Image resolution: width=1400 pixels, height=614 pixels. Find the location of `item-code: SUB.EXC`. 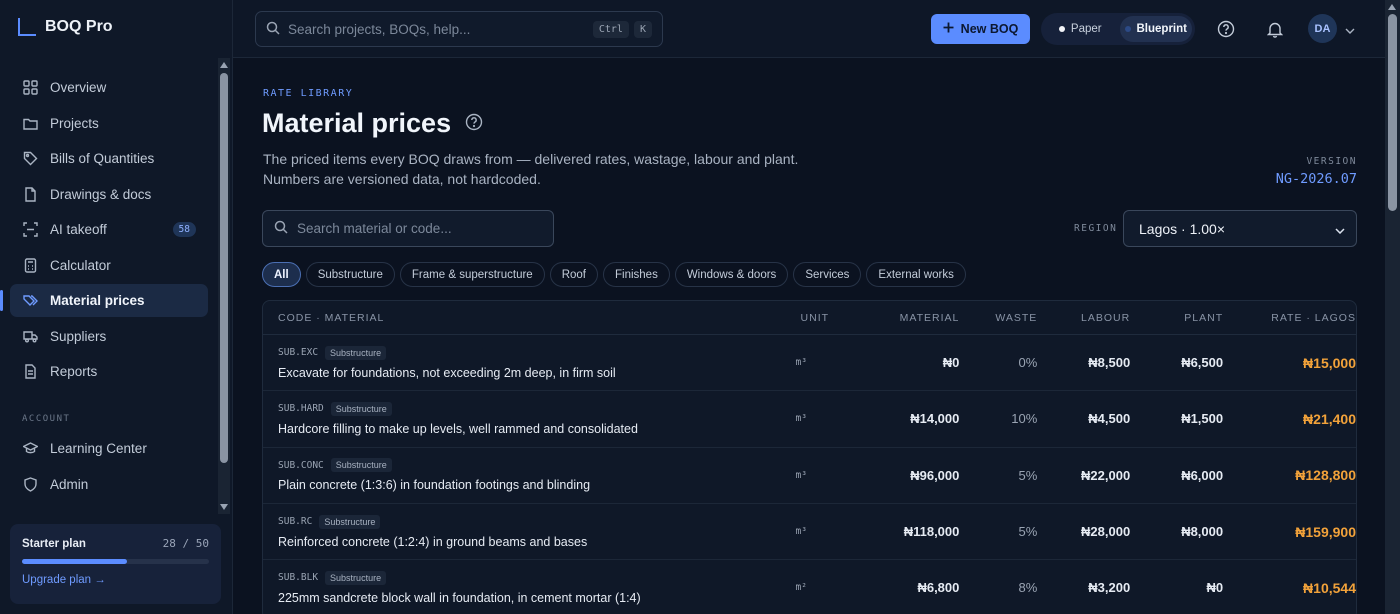

item-code: SUB.EXC is located at coordinates (298, 353).